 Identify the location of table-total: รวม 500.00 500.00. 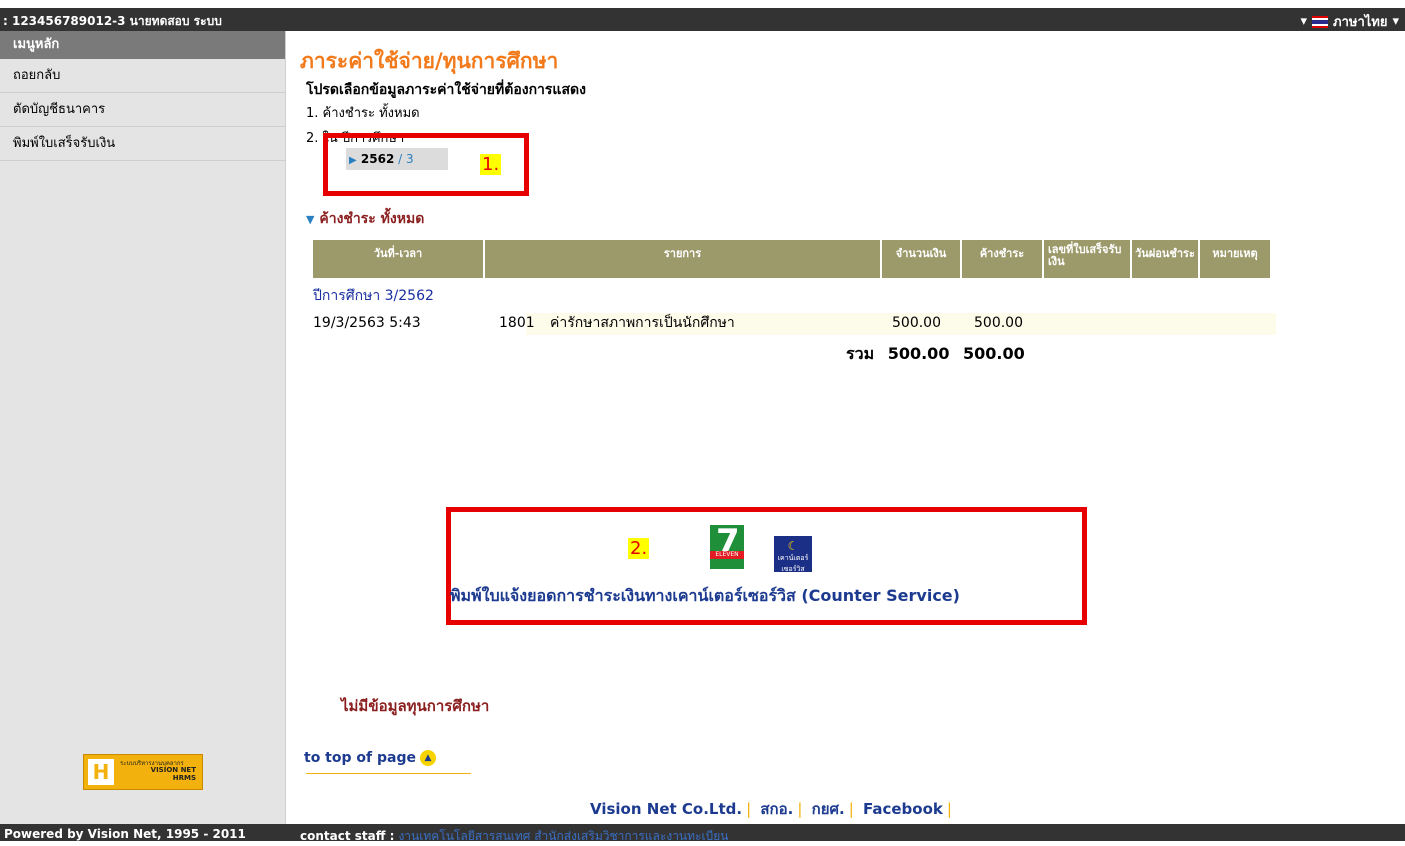
(935, 353).